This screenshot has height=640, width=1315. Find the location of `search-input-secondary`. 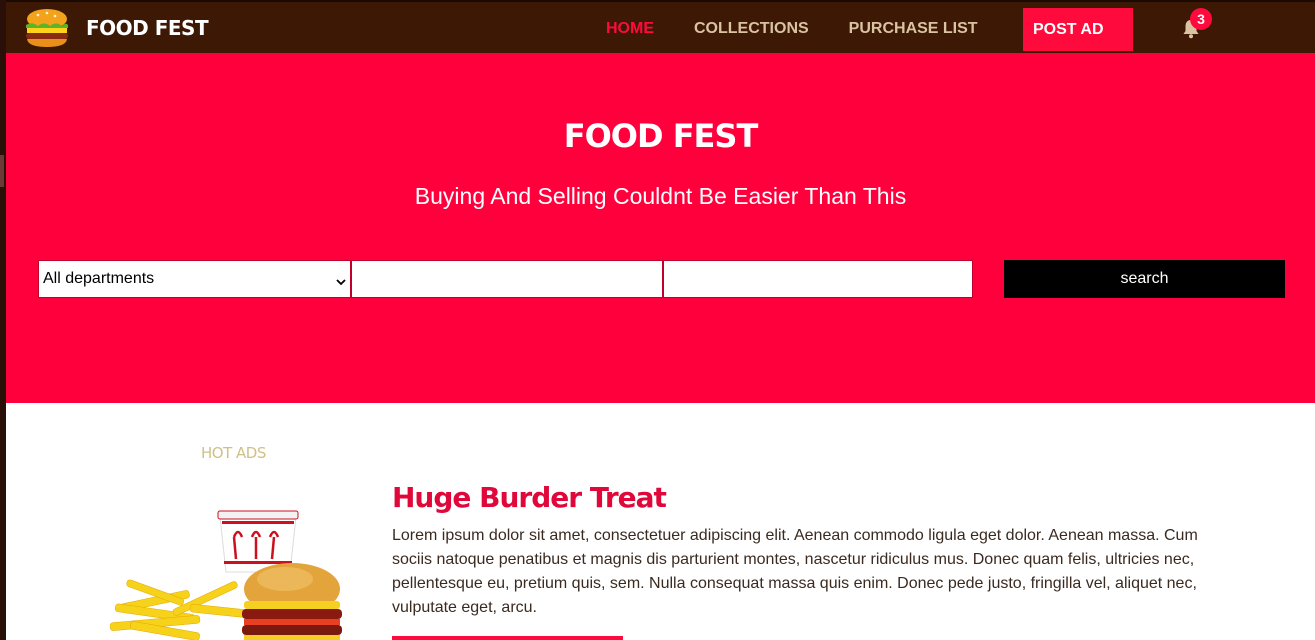

search-input-secondary is located at coordinates (818, 279).